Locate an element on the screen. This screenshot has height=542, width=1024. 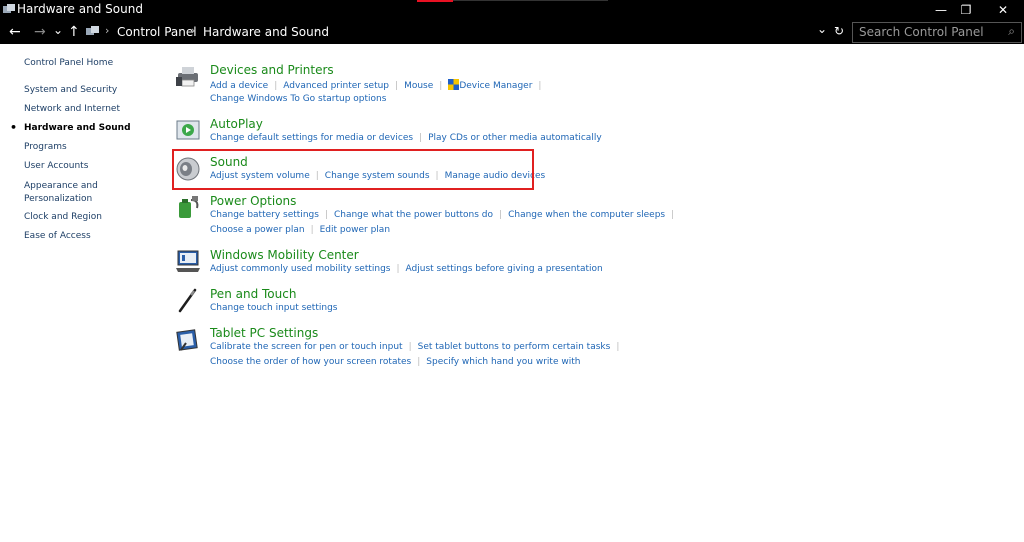
title-accent-line is located at coordinates (530, 0).